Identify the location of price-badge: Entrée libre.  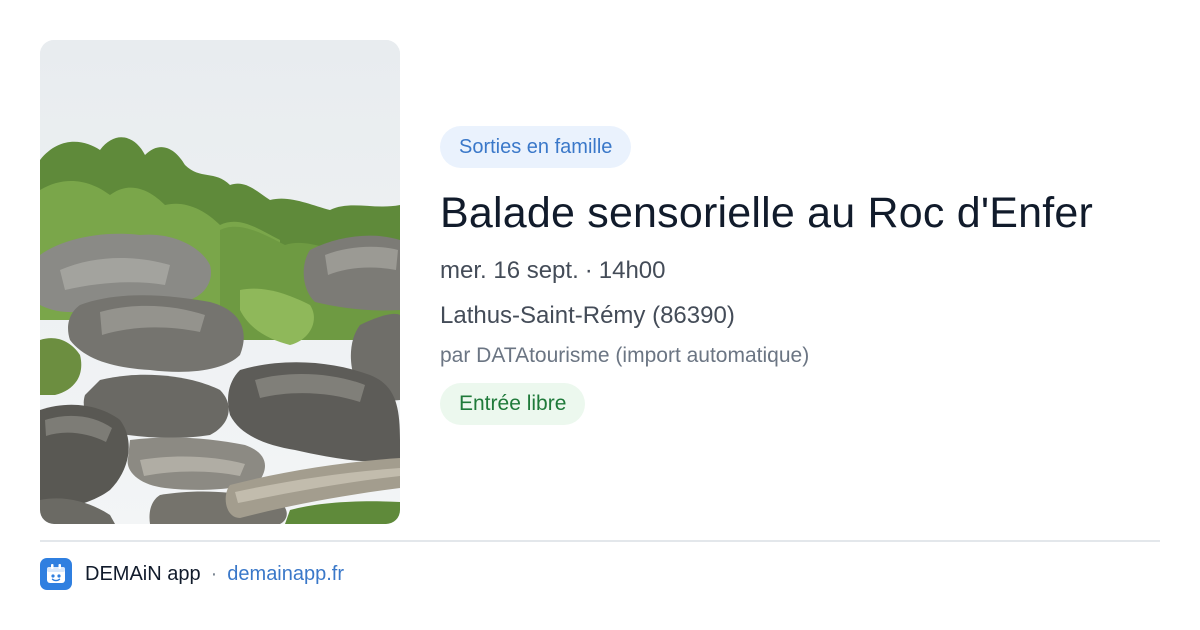
(513, 404).